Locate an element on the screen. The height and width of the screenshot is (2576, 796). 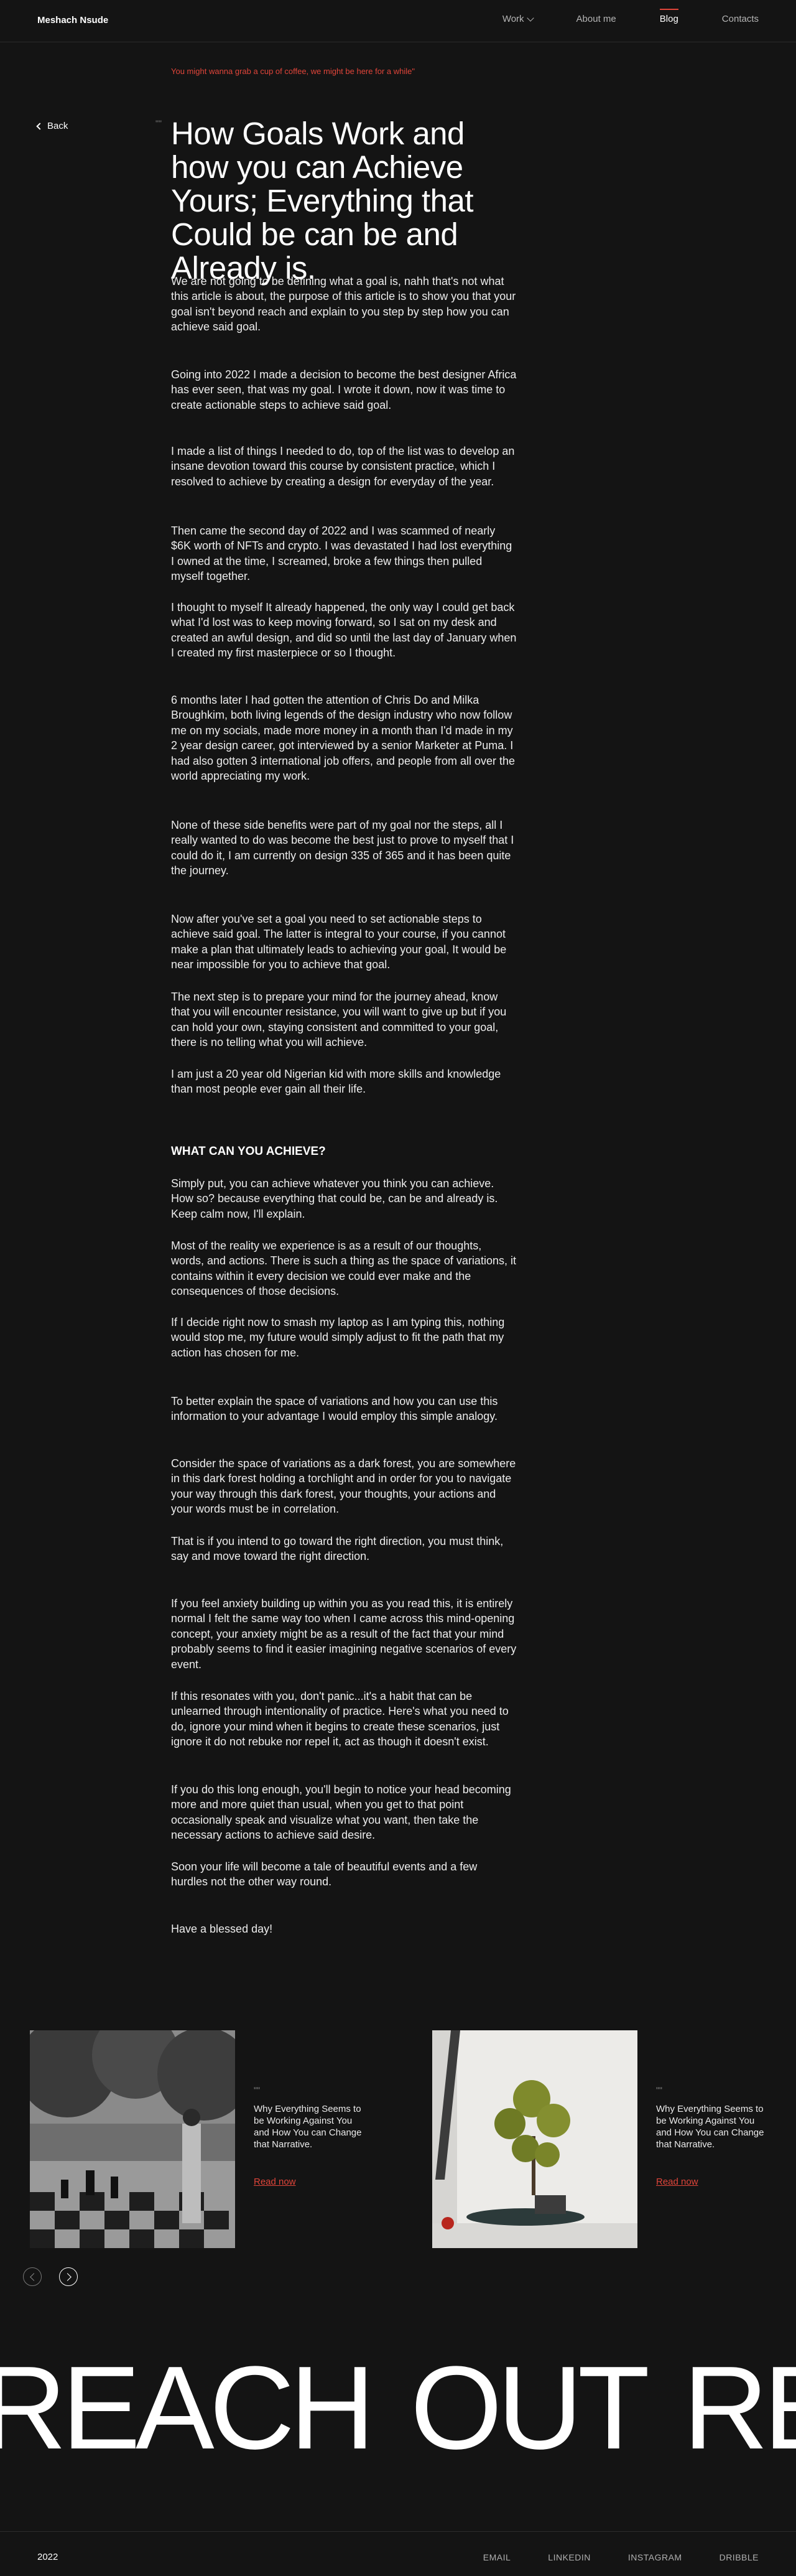
section-heading: WHAT CAN YOU ACHIEVE? is located at coordinates (248, 1151).